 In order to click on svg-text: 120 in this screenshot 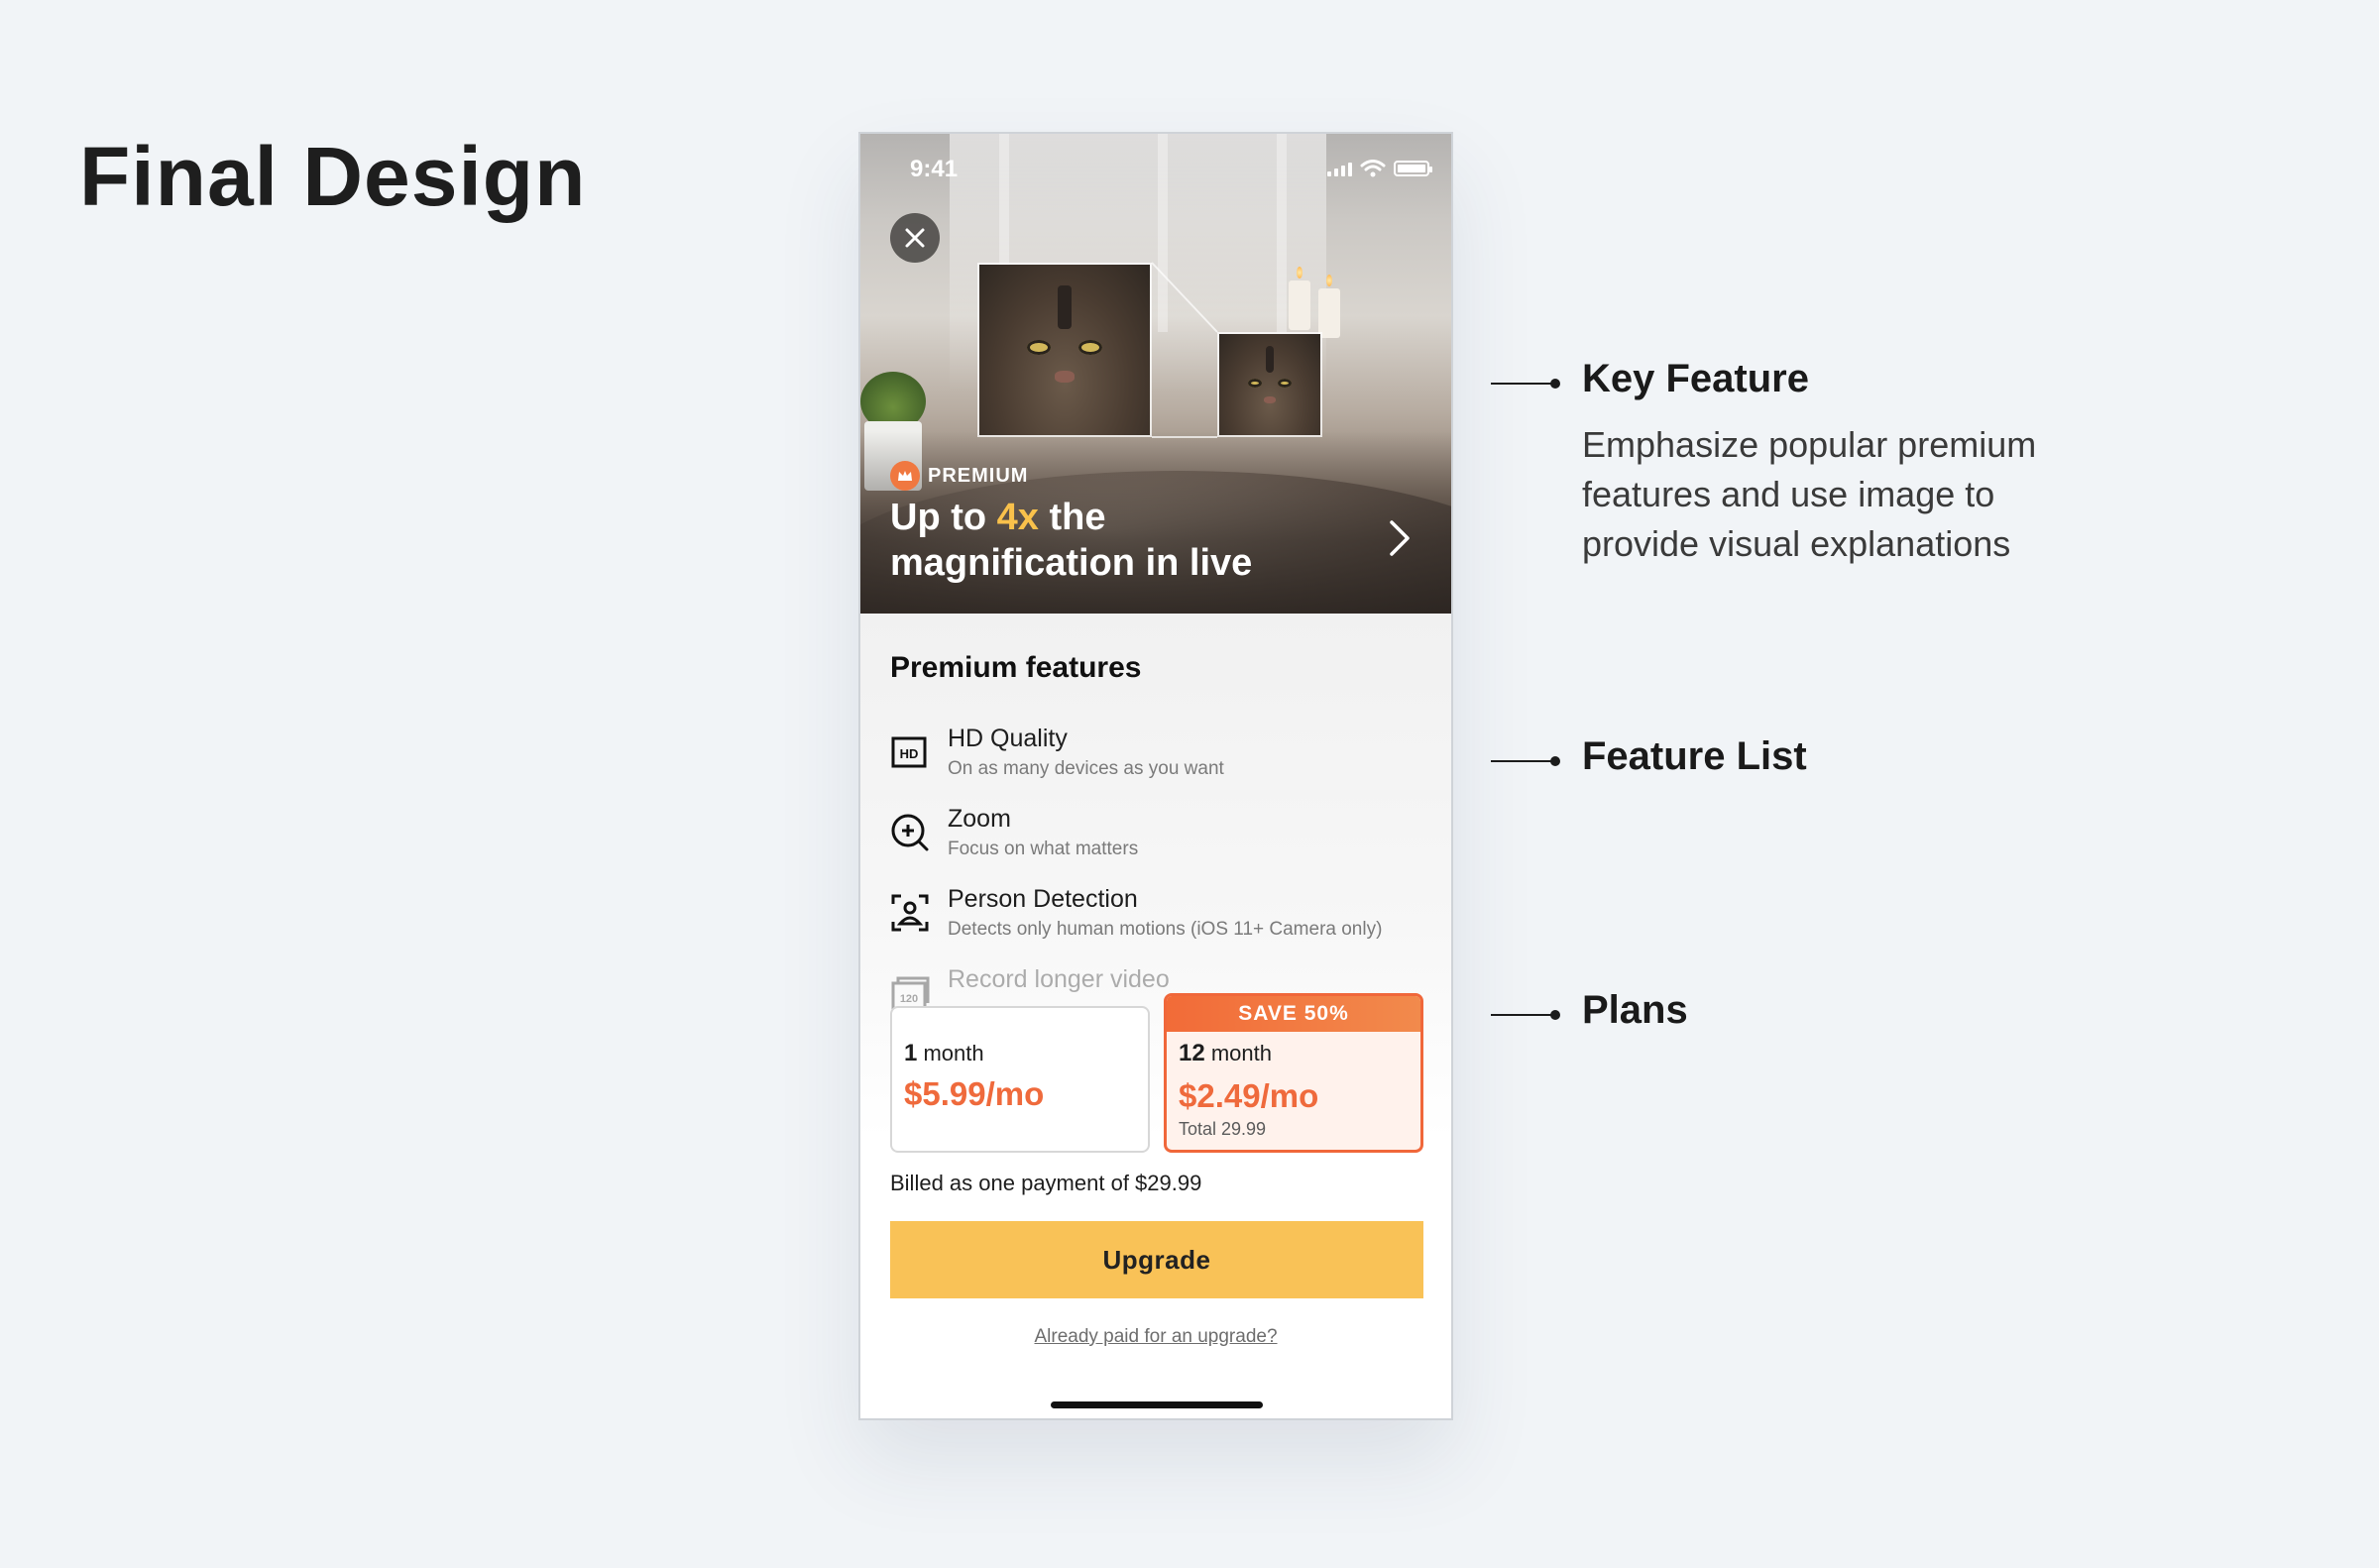, I will do `click(909, 999)`.